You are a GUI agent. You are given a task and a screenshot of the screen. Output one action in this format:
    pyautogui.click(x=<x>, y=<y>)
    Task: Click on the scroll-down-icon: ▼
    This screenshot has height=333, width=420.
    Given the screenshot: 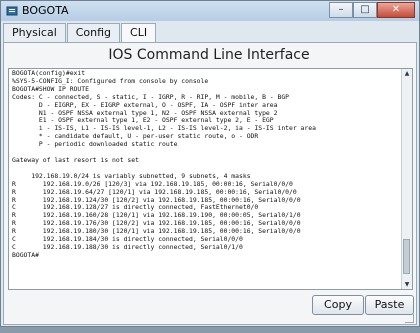 What is the action you would take?
    pyautogui.click(x=407, y=284)
    